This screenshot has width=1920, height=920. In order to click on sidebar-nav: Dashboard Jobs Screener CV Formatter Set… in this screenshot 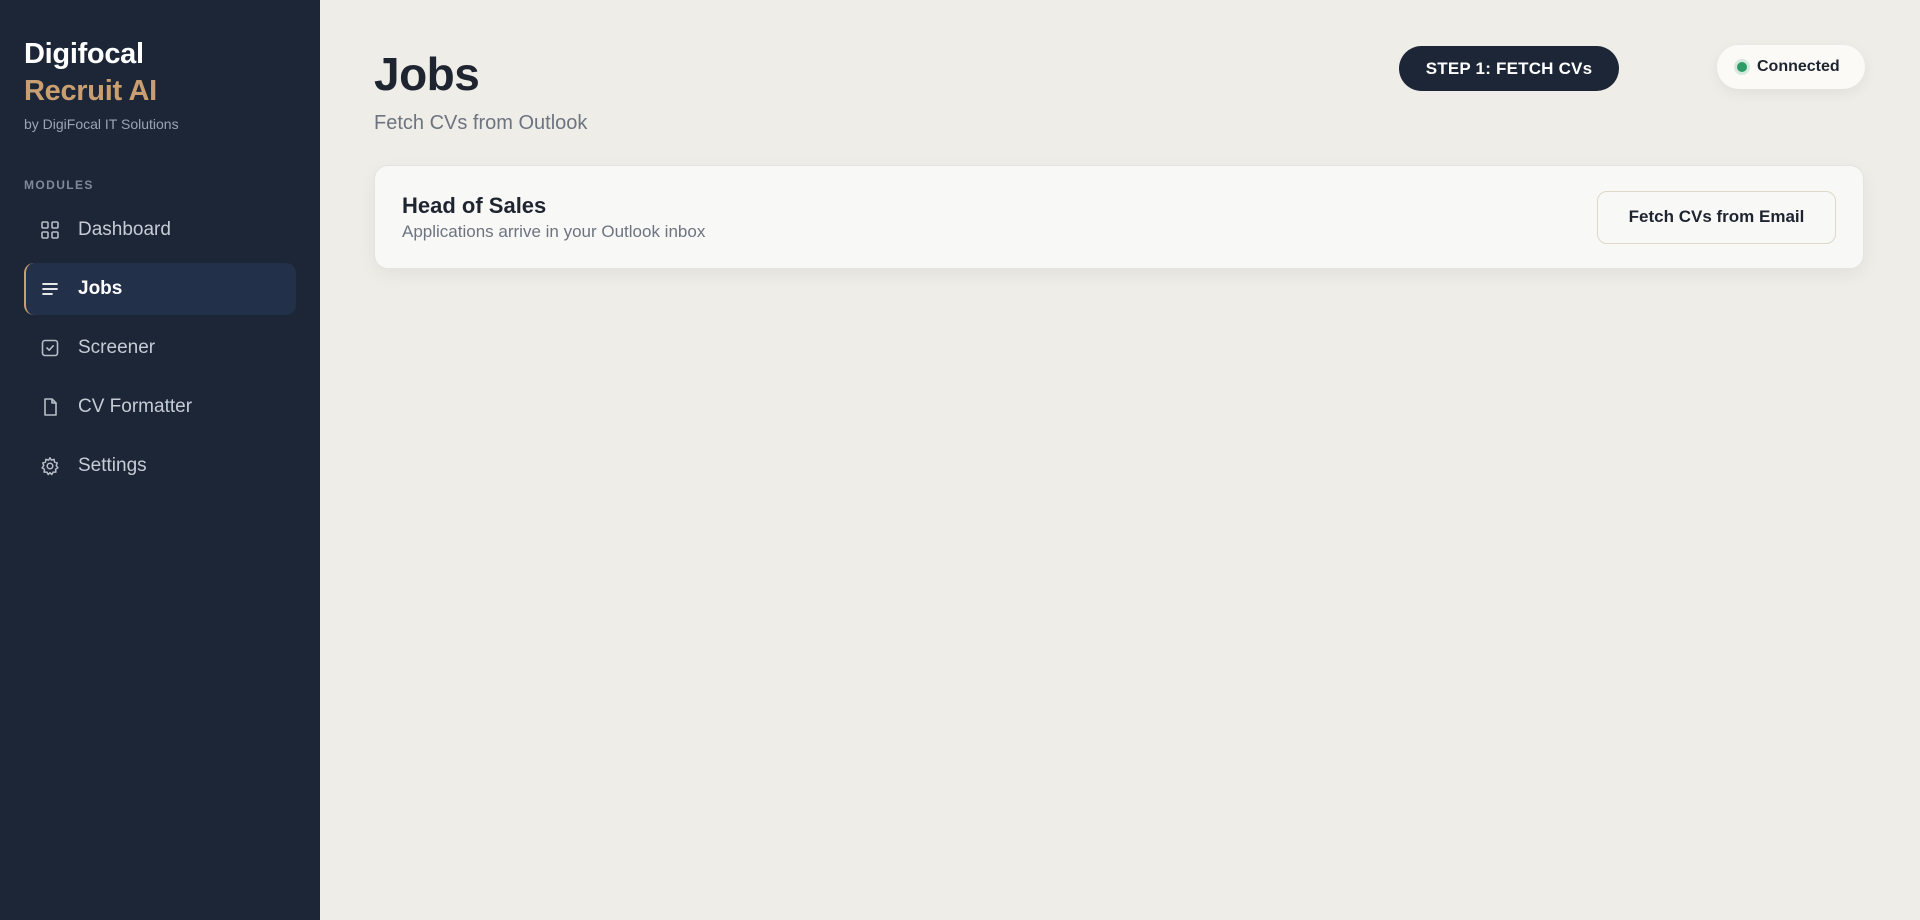, I will do `click(160, 348)`.